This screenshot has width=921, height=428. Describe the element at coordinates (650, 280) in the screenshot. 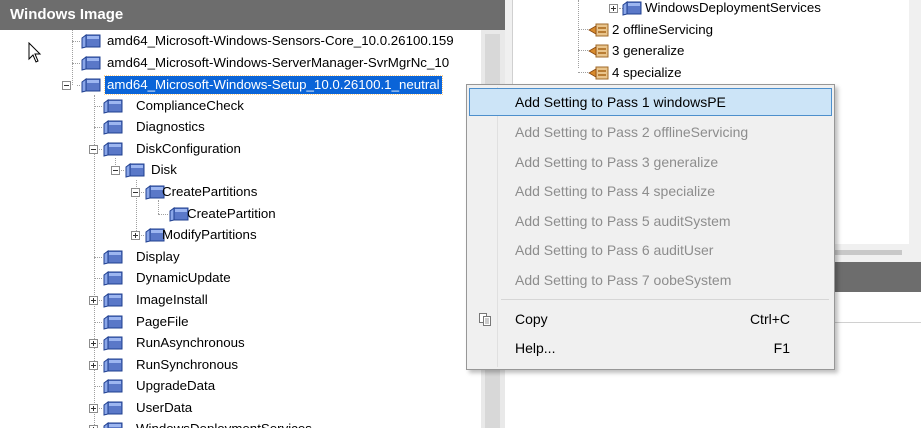

I see `menu-item-add-pass-7: Add Setting to Pass 7 oobeSystem` at that location.